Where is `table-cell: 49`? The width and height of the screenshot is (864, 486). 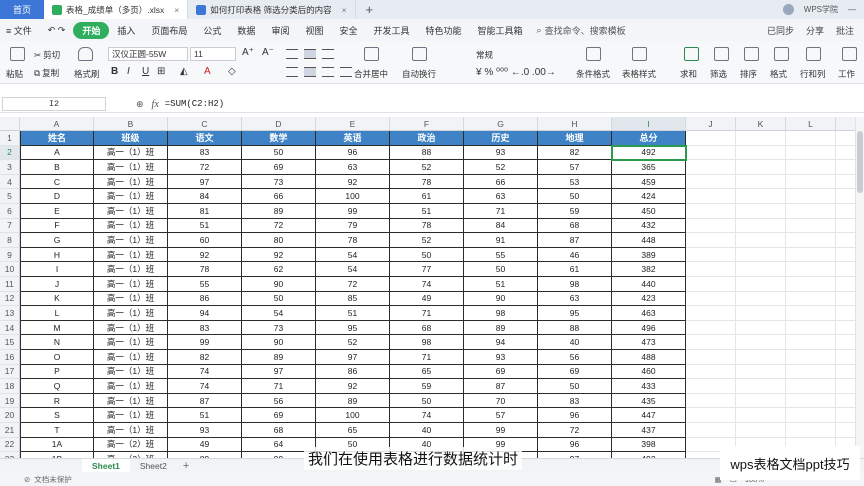 table-cell: 49 is located at coordinates (205, 445).